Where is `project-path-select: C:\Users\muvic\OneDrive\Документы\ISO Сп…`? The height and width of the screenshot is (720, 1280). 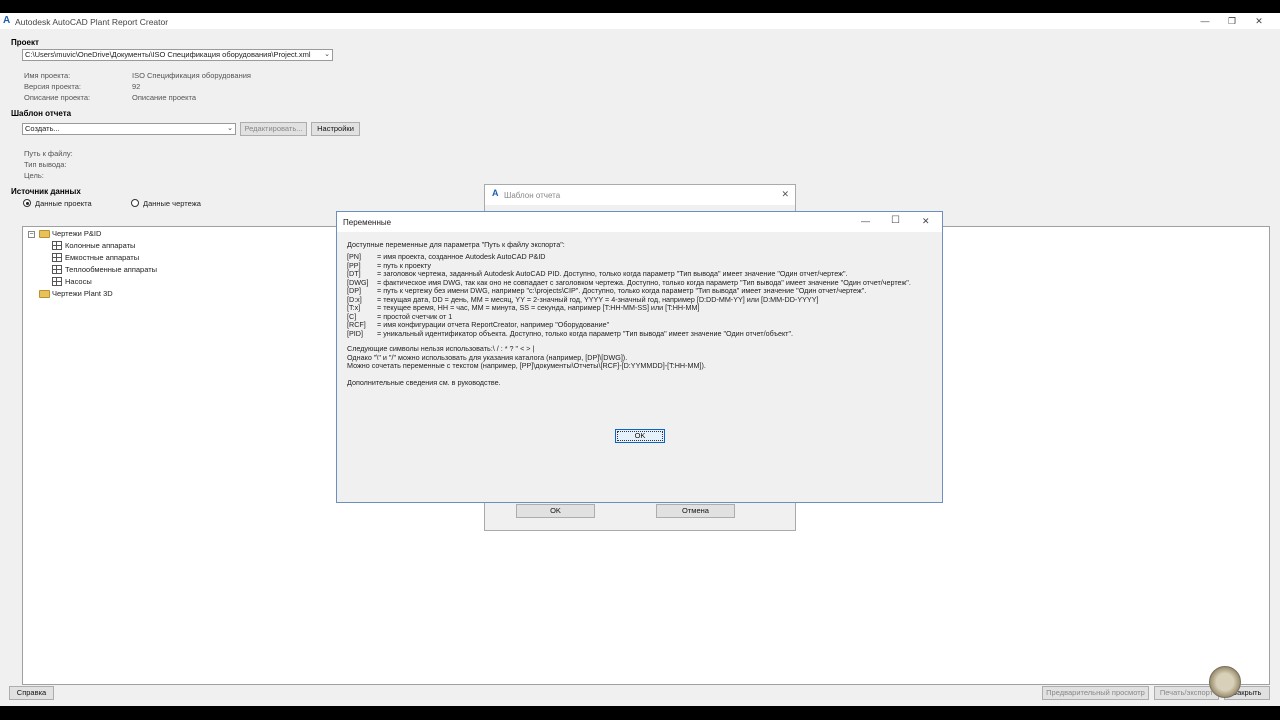
project-path-select: C:\Users\muvic\OneDrive\Документы\ISO Сп… is located at coordinates (177, 55).